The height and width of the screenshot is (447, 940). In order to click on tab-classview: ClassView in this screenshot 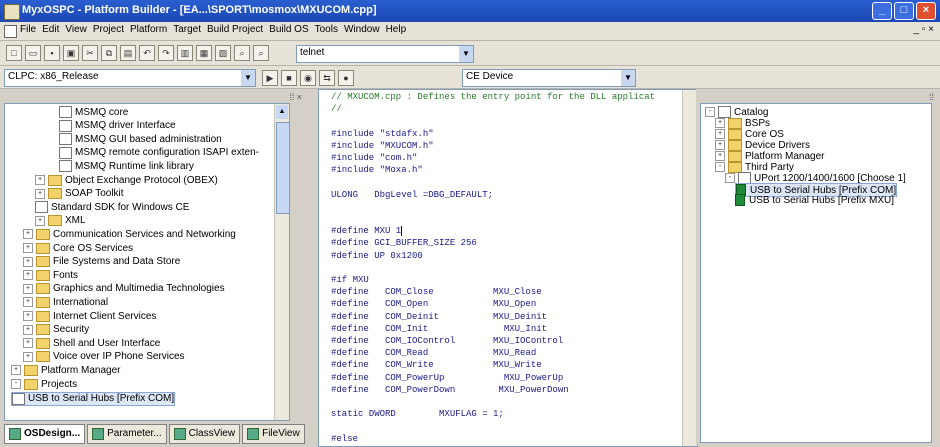, I will do `click(204, 434)`.